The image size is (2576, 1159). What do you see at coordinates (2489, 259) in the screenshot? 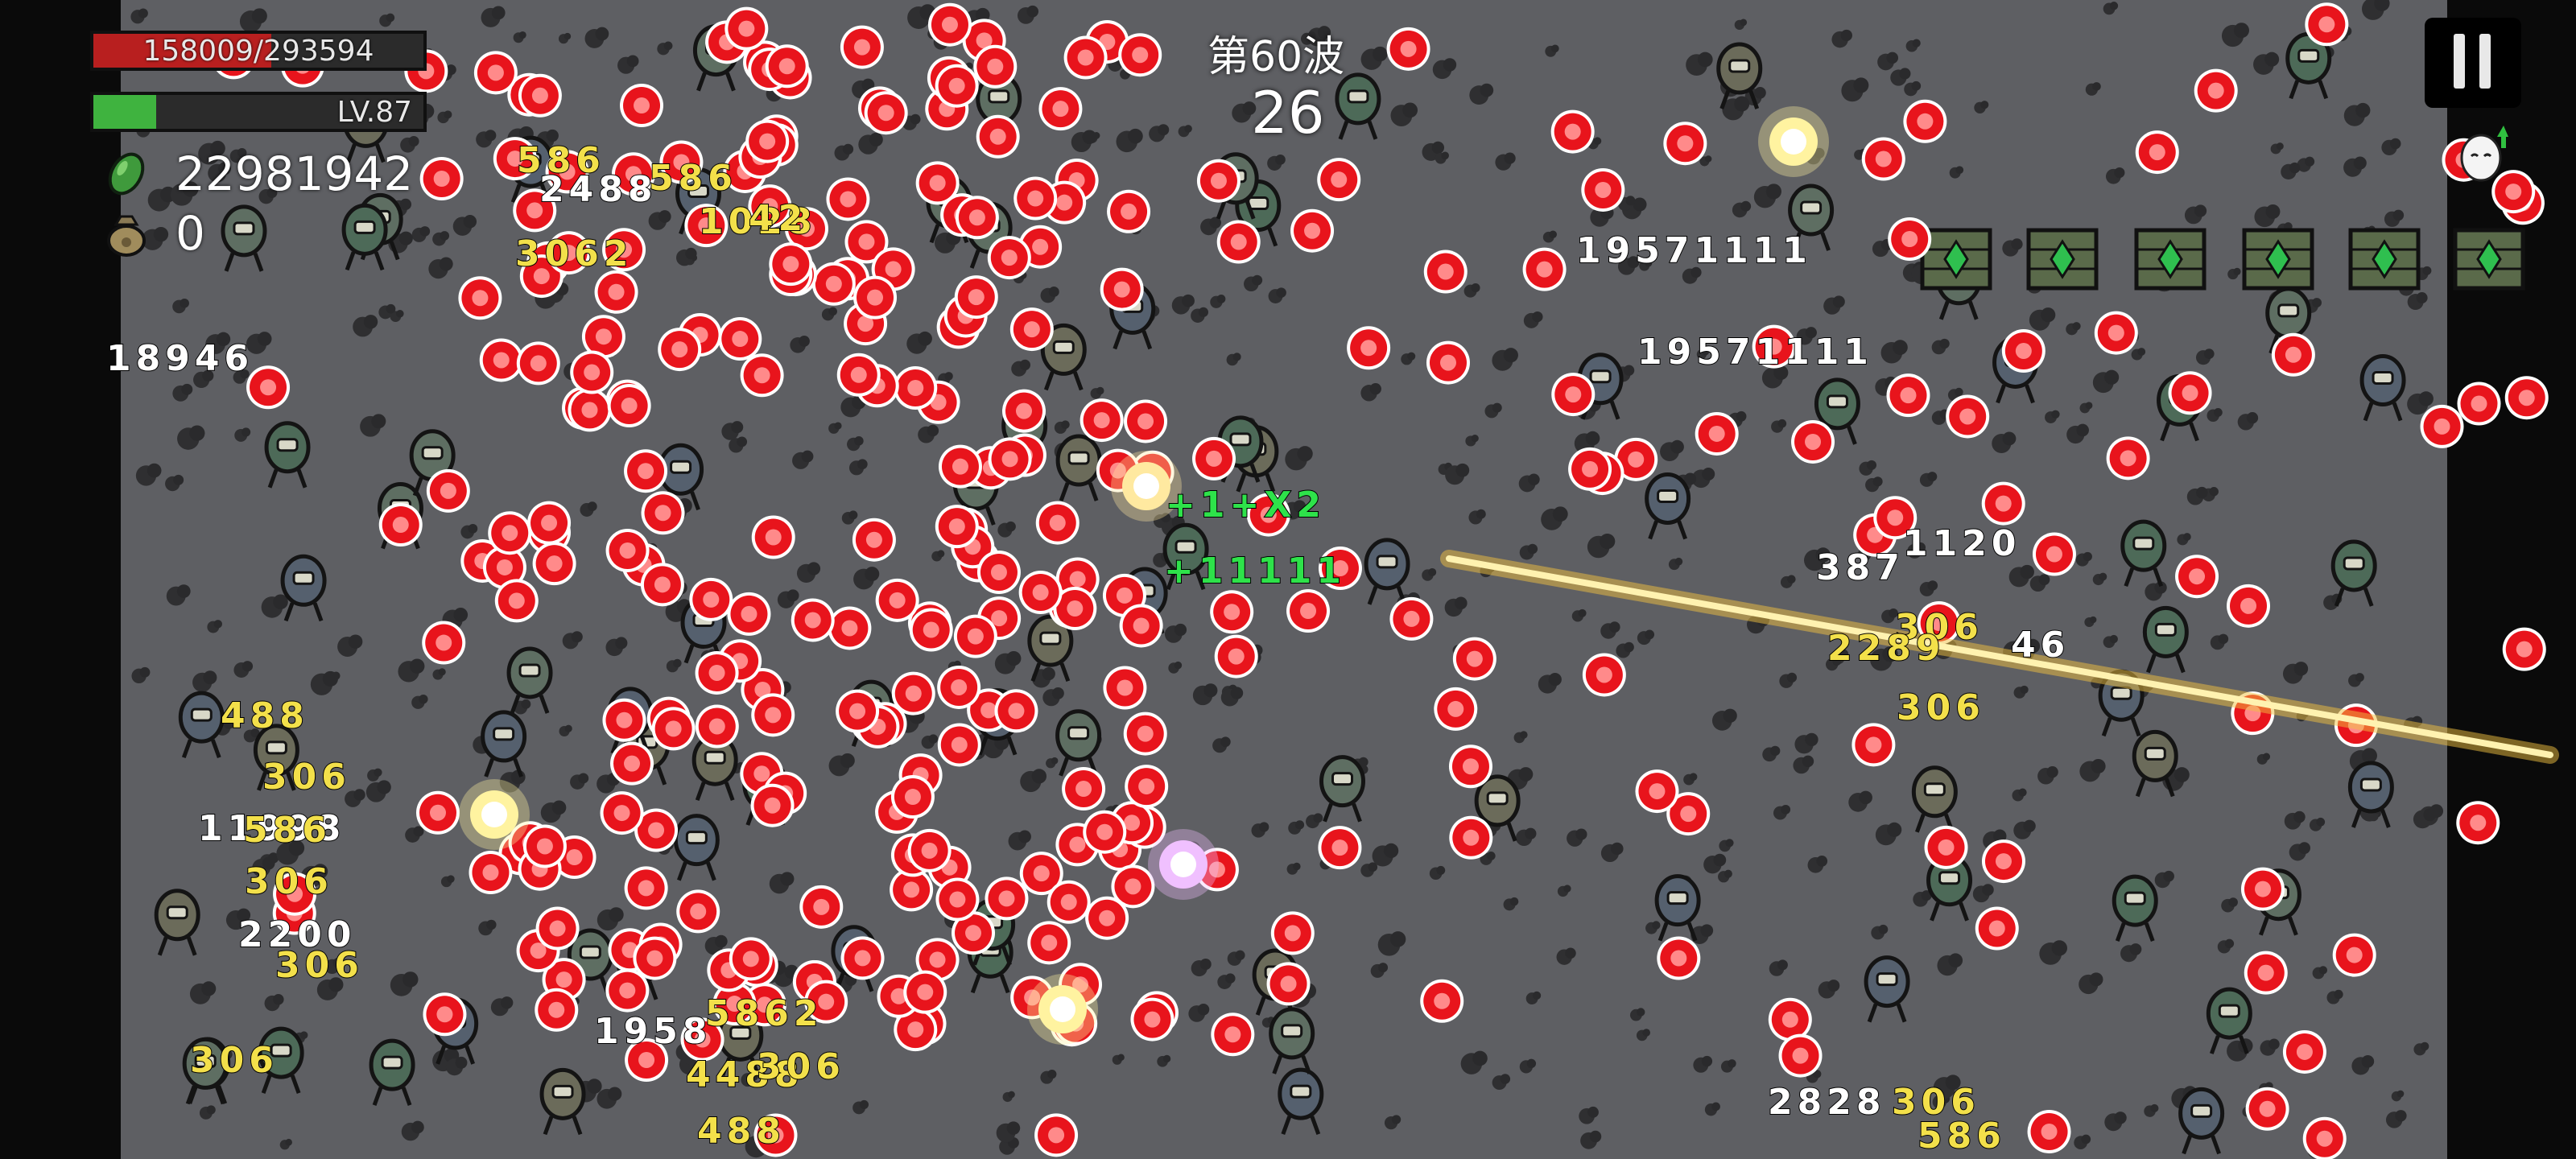
I see `supply-crate-icon` at bounding box center [2489, 259].